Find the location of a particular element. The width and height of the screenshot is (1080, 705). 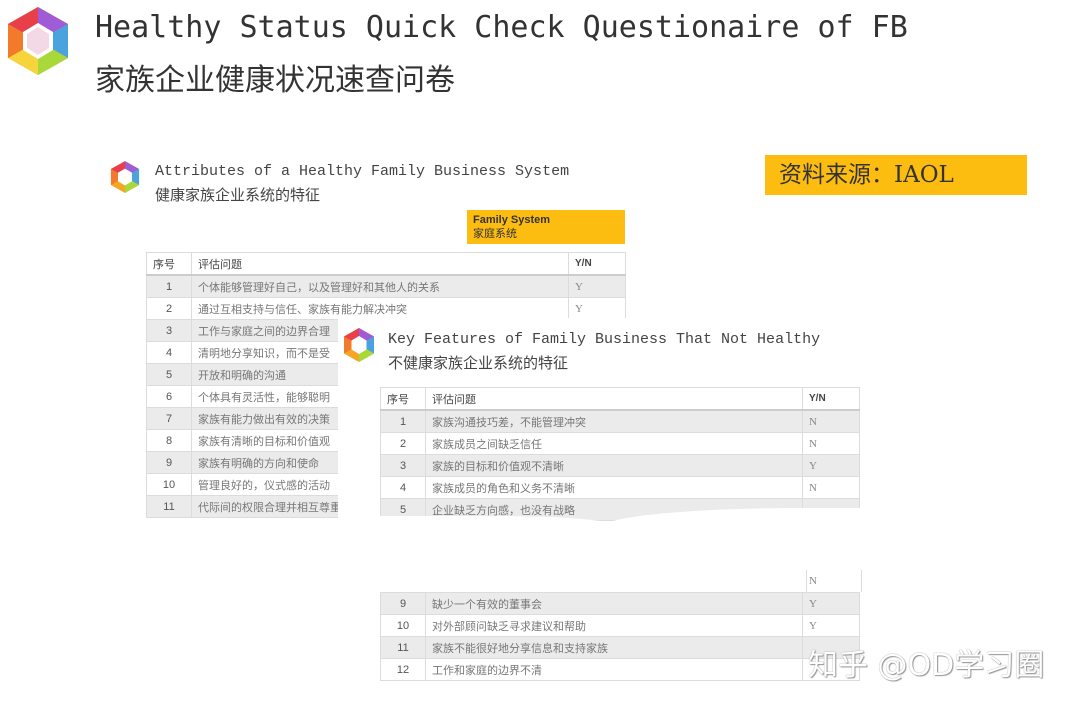

table-row: 2 通过互相支持与信任、家族有能力解决冲突 Y is located at coordinates (386, 308).